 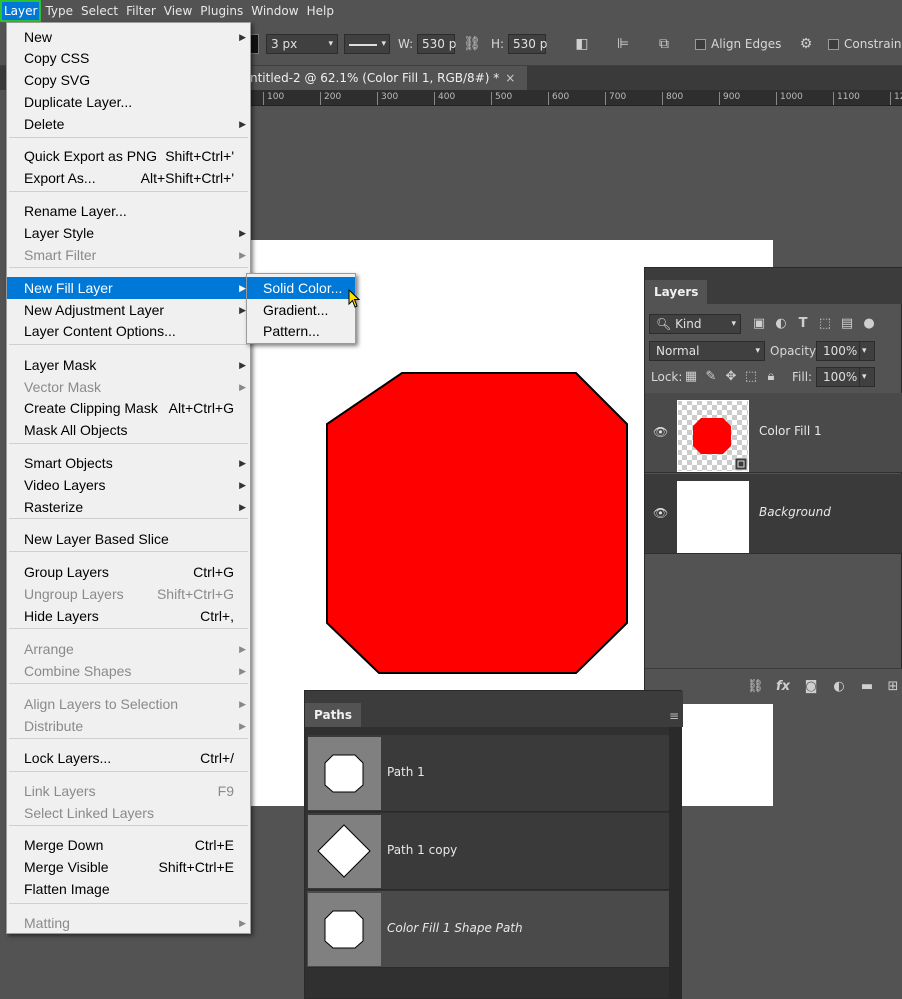 What do you see at coordinates (867, 687) in the screenshot?
I see `folder-icon: ▬` at bounding box center [867, 687].